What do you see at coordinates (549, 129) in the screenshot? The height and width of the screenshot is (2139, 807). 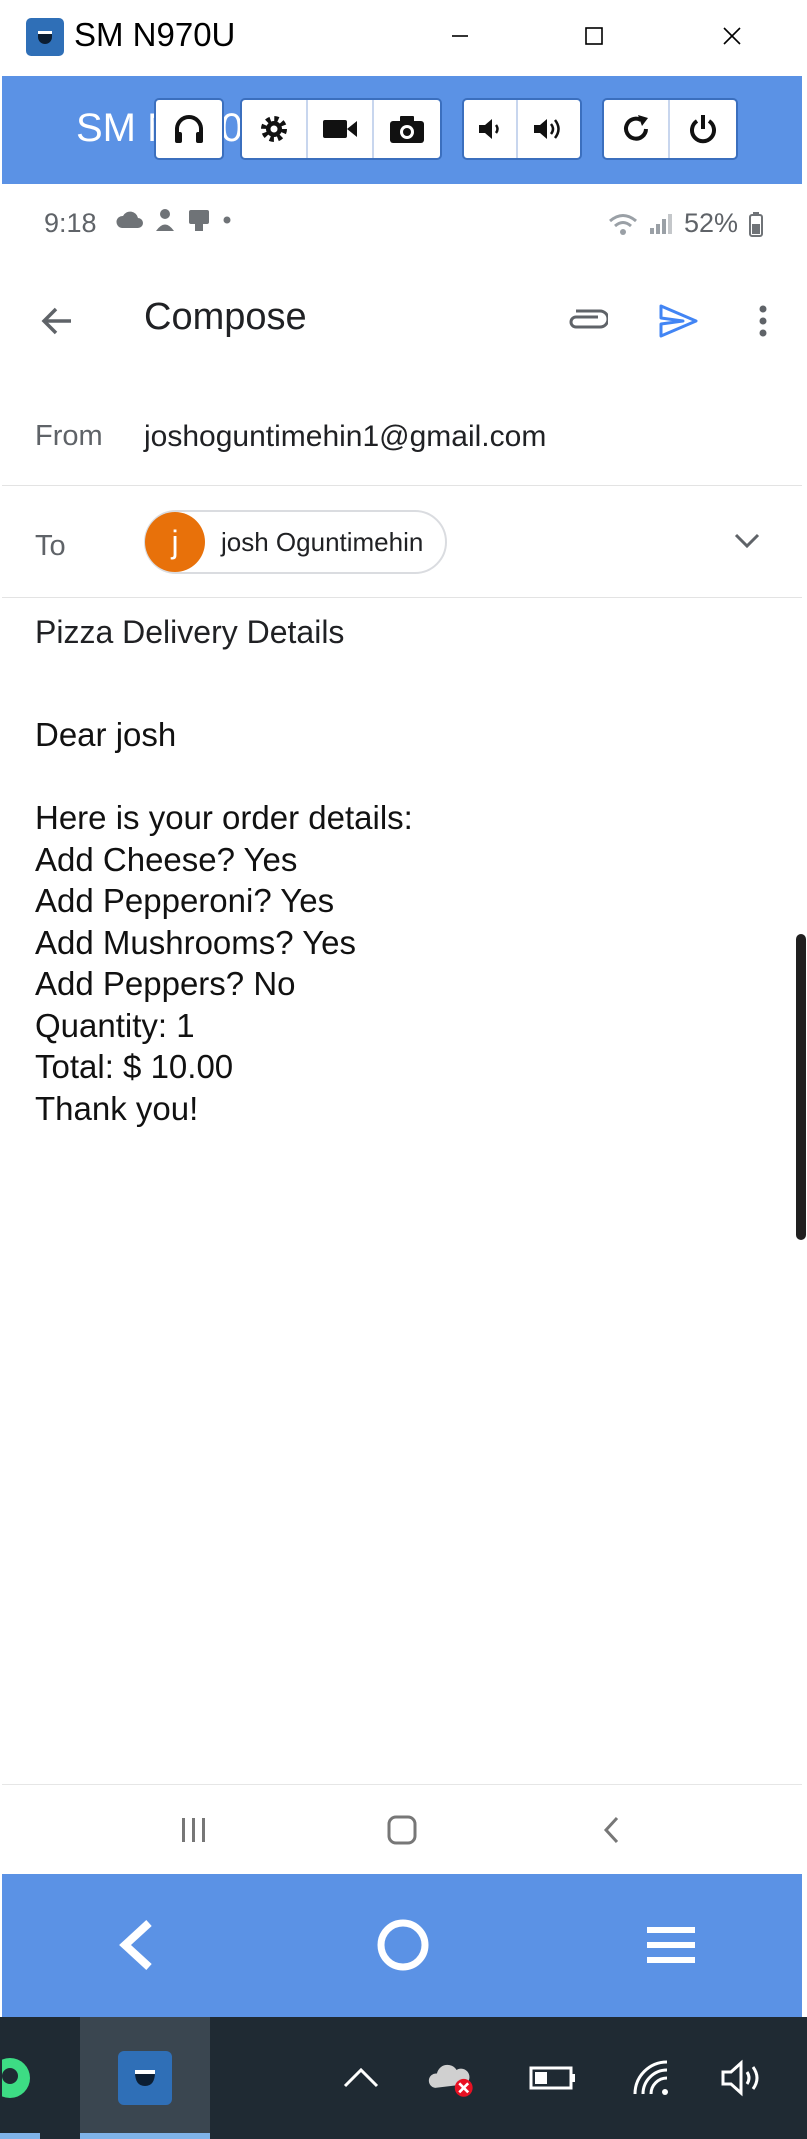 I see `volume-up-button` at bounding box center [549, 129].